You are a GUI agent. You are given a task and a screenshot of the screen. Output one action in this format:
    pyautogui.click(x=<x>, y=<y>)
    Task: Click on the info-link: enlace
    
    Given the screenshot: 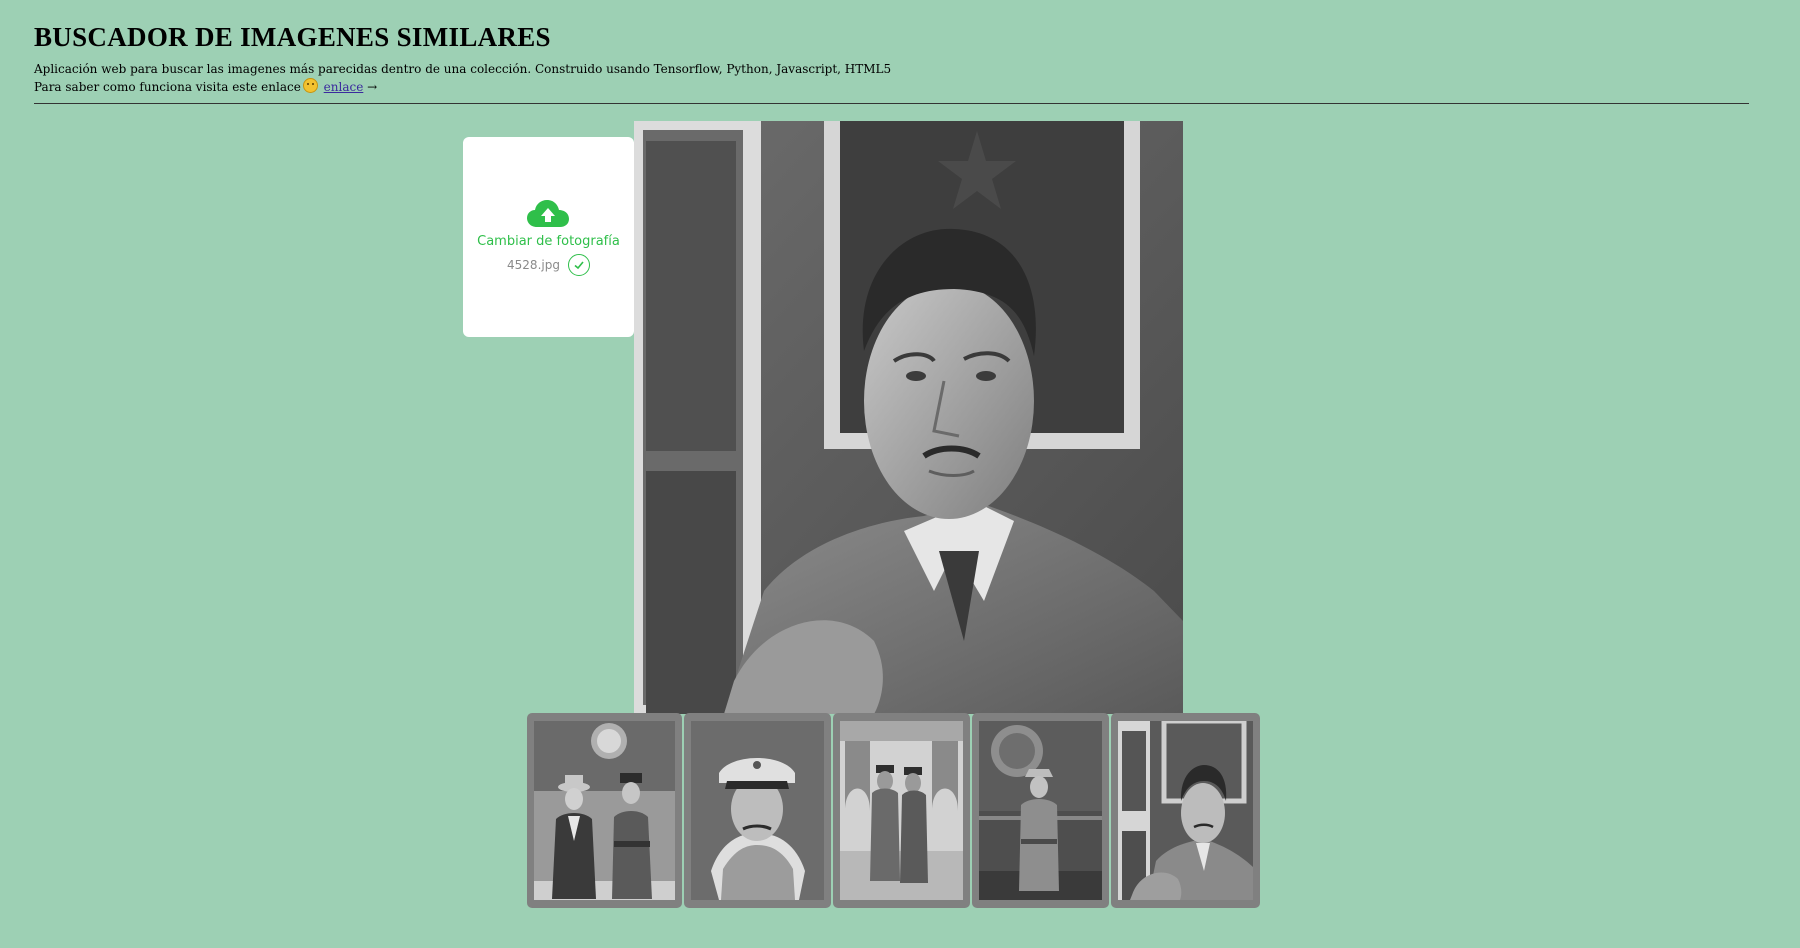 What is the action you would take?
    pyautogui.click(x=344, y=87)
    